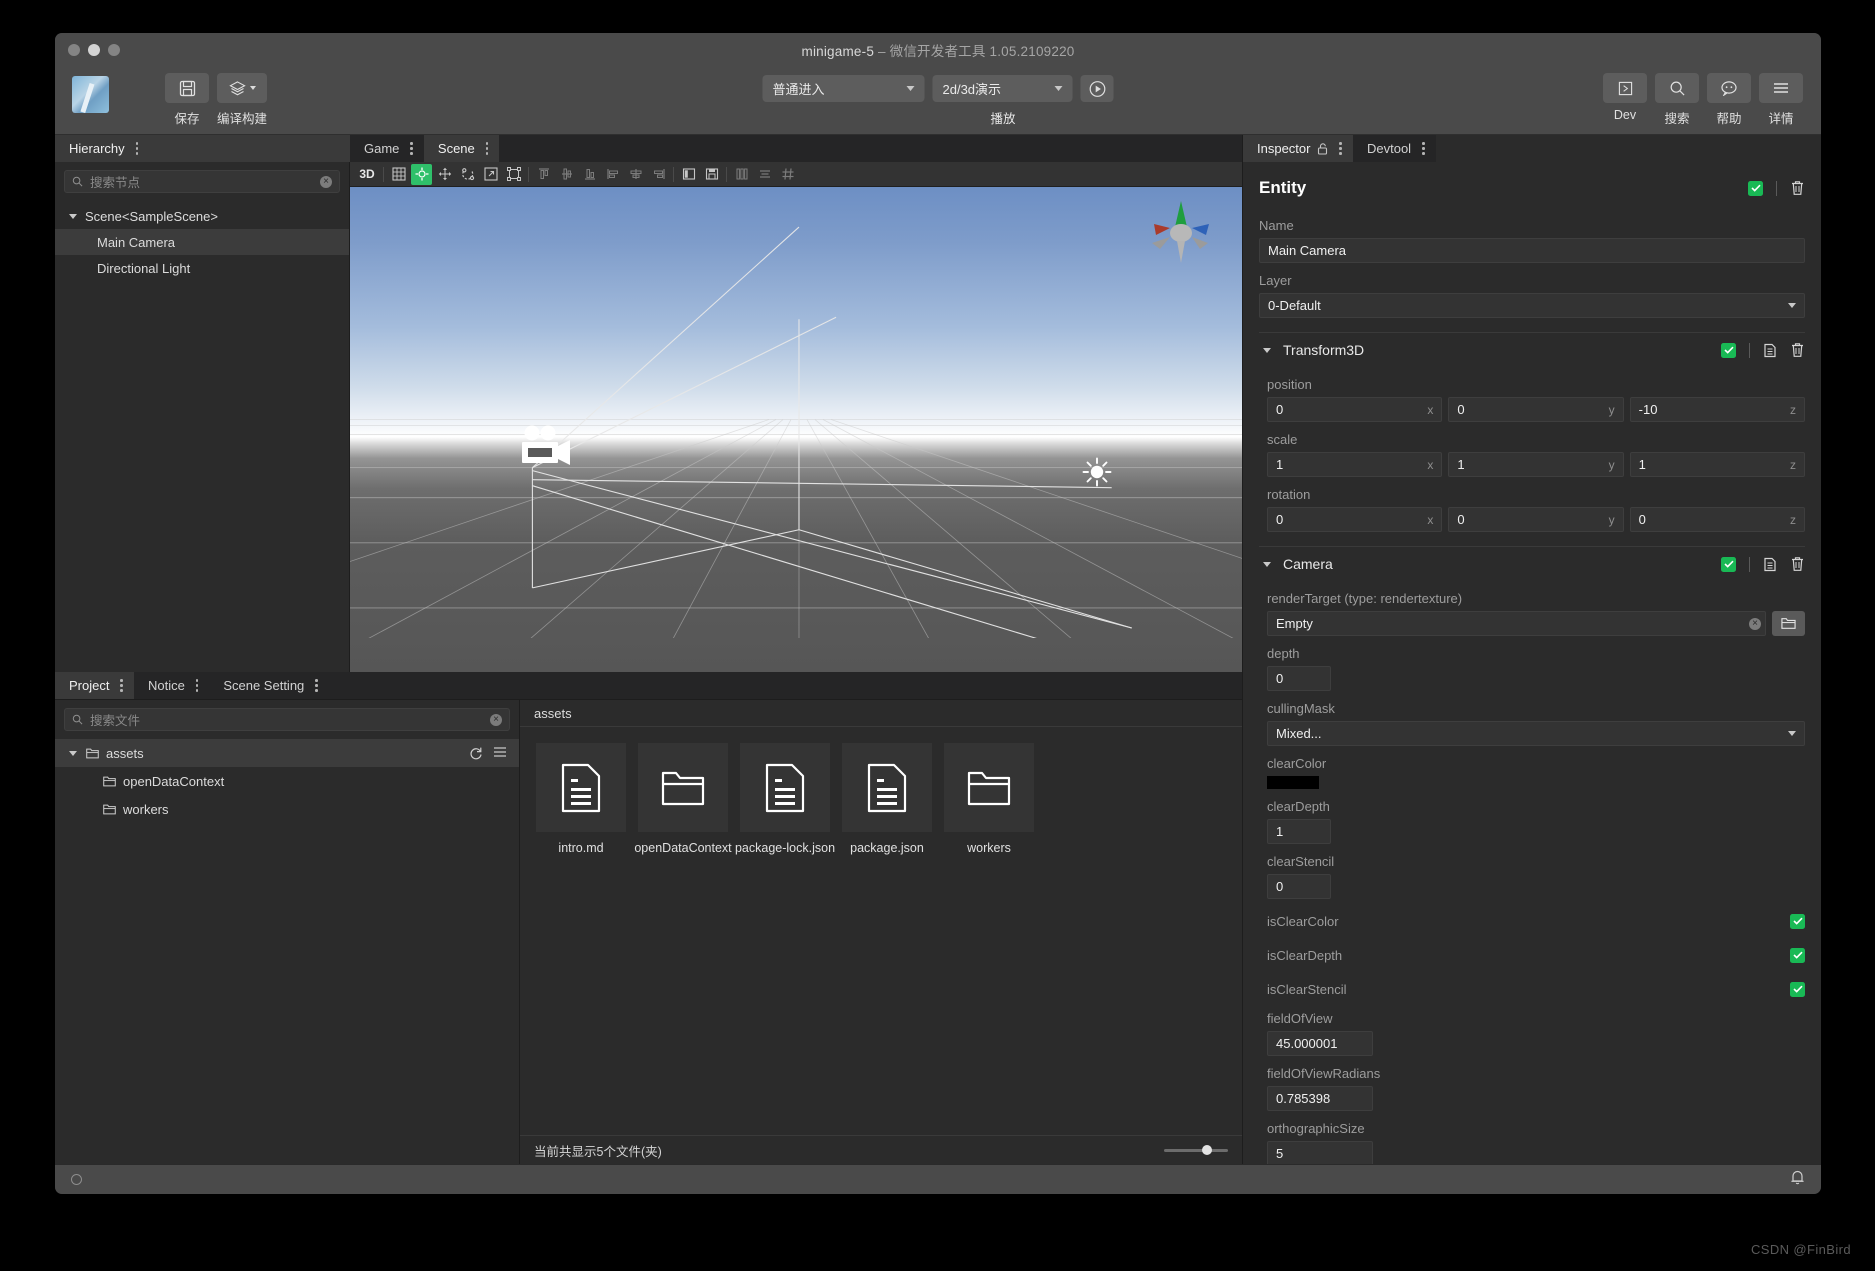 Image resolution: width=1875 pixels, height=1271 pixels. Describe the element at coordinates (1728, 564) in the screenshot. I see `camera-enabled-checkbox` at that location.